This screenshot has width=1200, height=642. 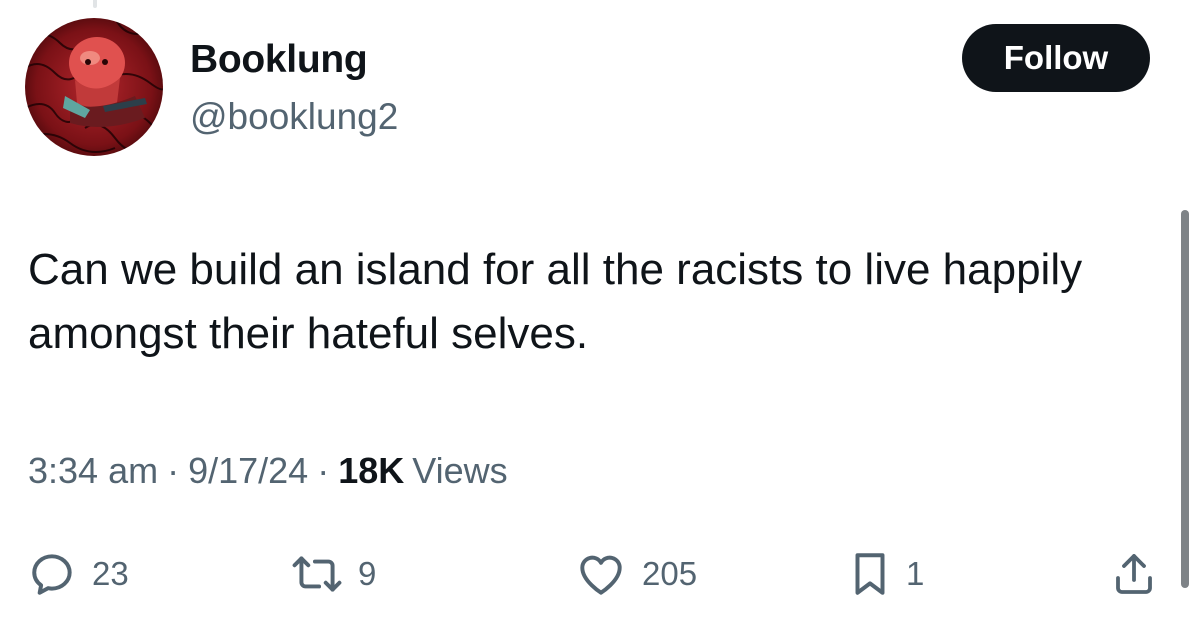 I want to click on retweet-button: 9, so click(x=333, y=574).